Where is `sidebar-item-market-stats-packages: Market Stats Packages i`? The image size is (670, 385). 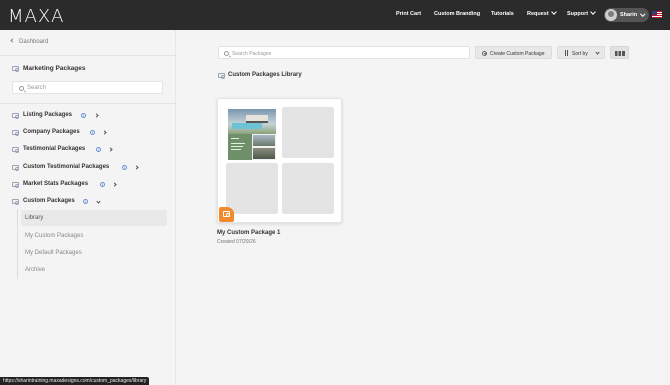
sidebar-item-market-stats-packages: Market Stats Packages i is located at coordinates (72, 186).